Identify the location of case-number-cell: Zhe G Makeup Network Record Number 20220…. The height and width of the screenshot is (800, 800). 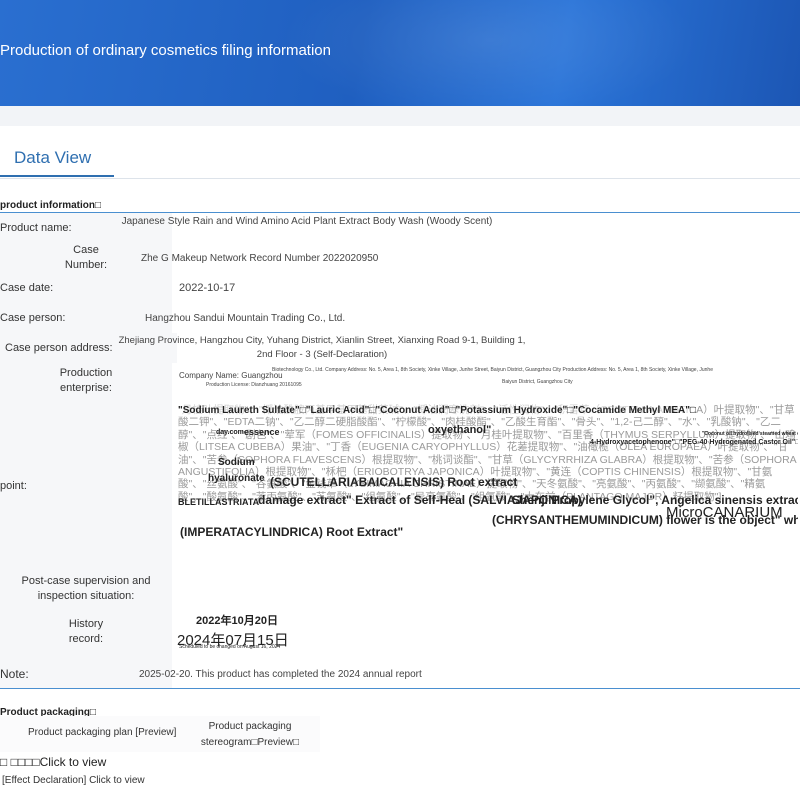
(470, 258).